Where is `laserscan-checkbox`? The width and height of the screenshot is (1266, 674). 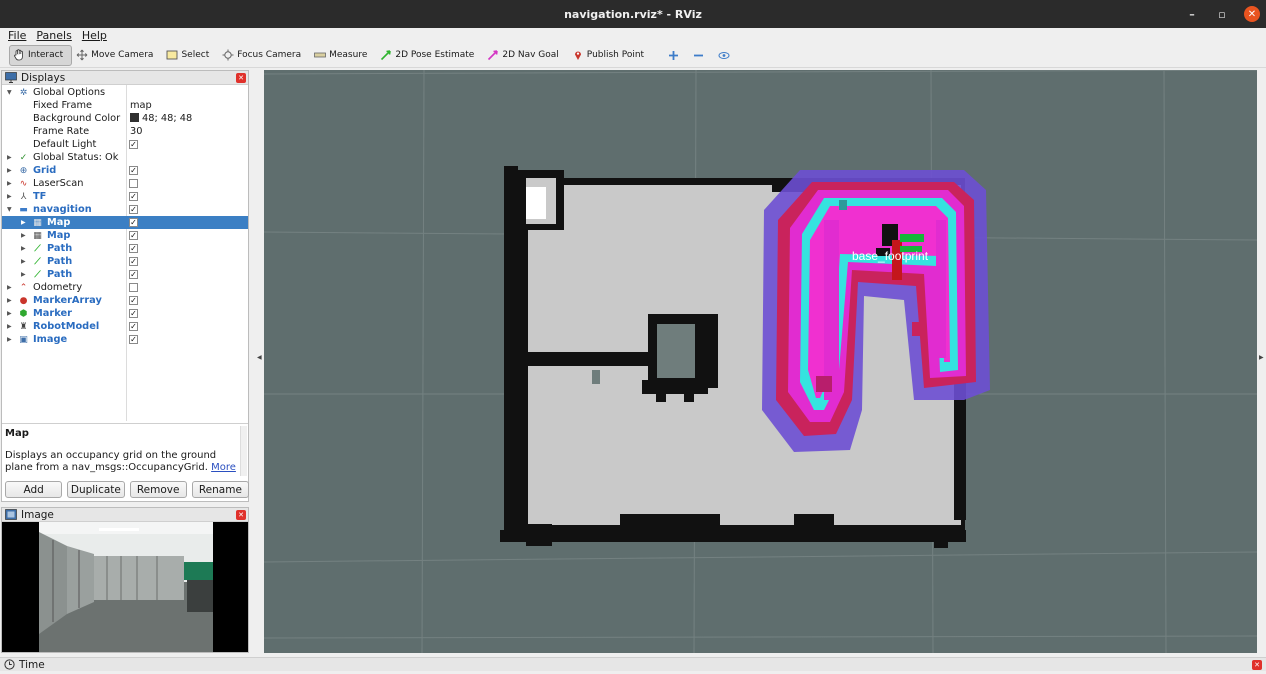 laserscan-checkbox is located at coordinates (133, 183).